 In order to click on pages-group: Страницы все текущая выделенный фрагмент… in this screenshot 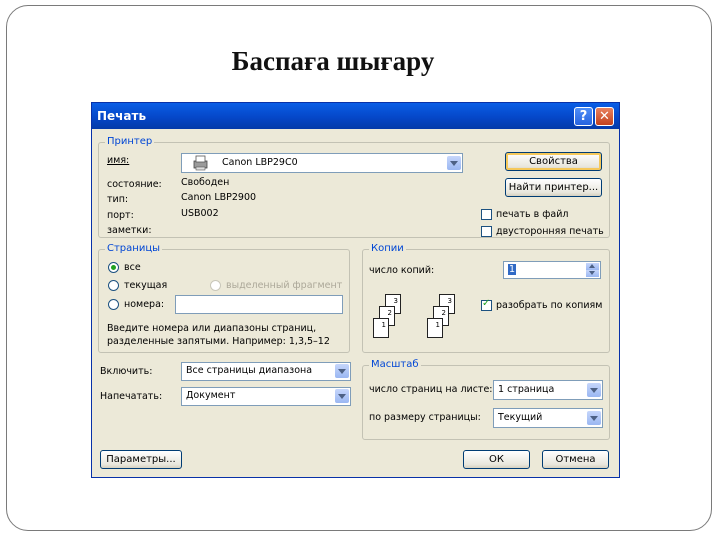, I will do `click(224, 298)`.